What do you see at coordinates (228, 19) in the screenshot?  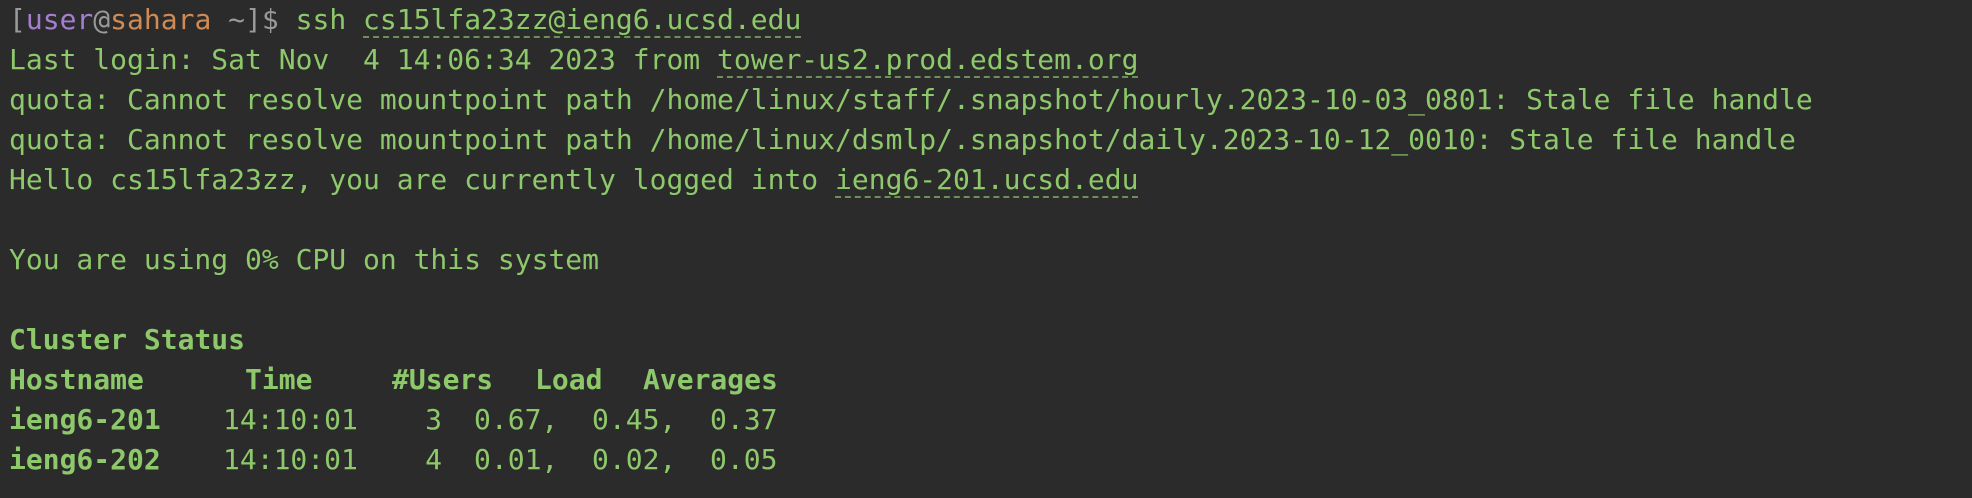 I see `prompt-path: ~` at bounding box center [228, 19].